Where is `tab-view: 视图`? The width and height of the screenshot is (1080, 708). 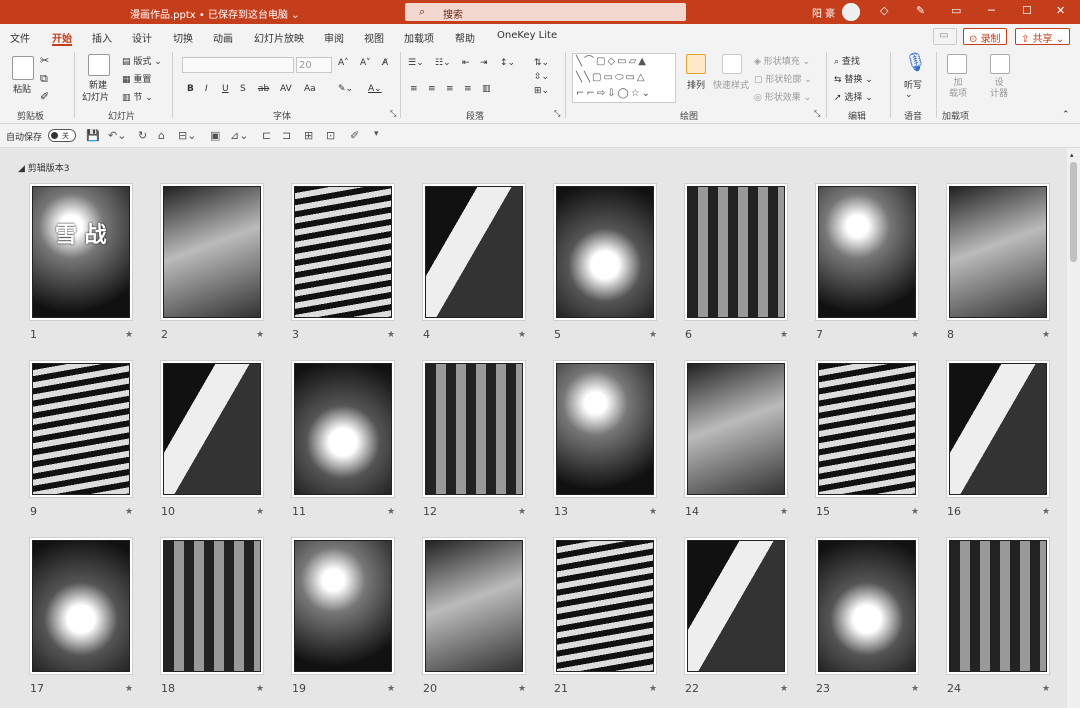 tab-view: 视图 is located at coordinates (374, 37).